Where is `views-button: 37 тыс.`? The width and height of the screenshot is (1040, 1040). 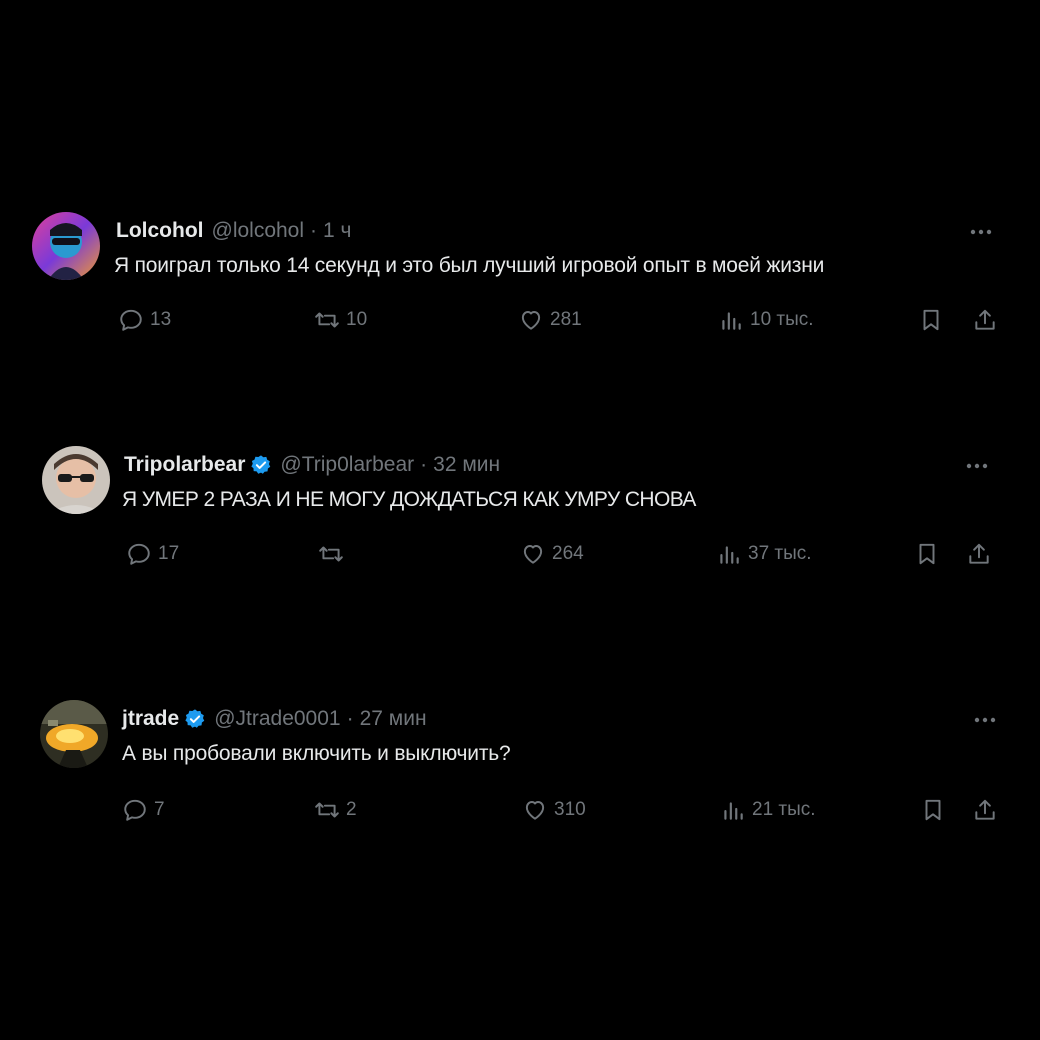 views-button: 37 тыс. is located at coordinates (764, 554).